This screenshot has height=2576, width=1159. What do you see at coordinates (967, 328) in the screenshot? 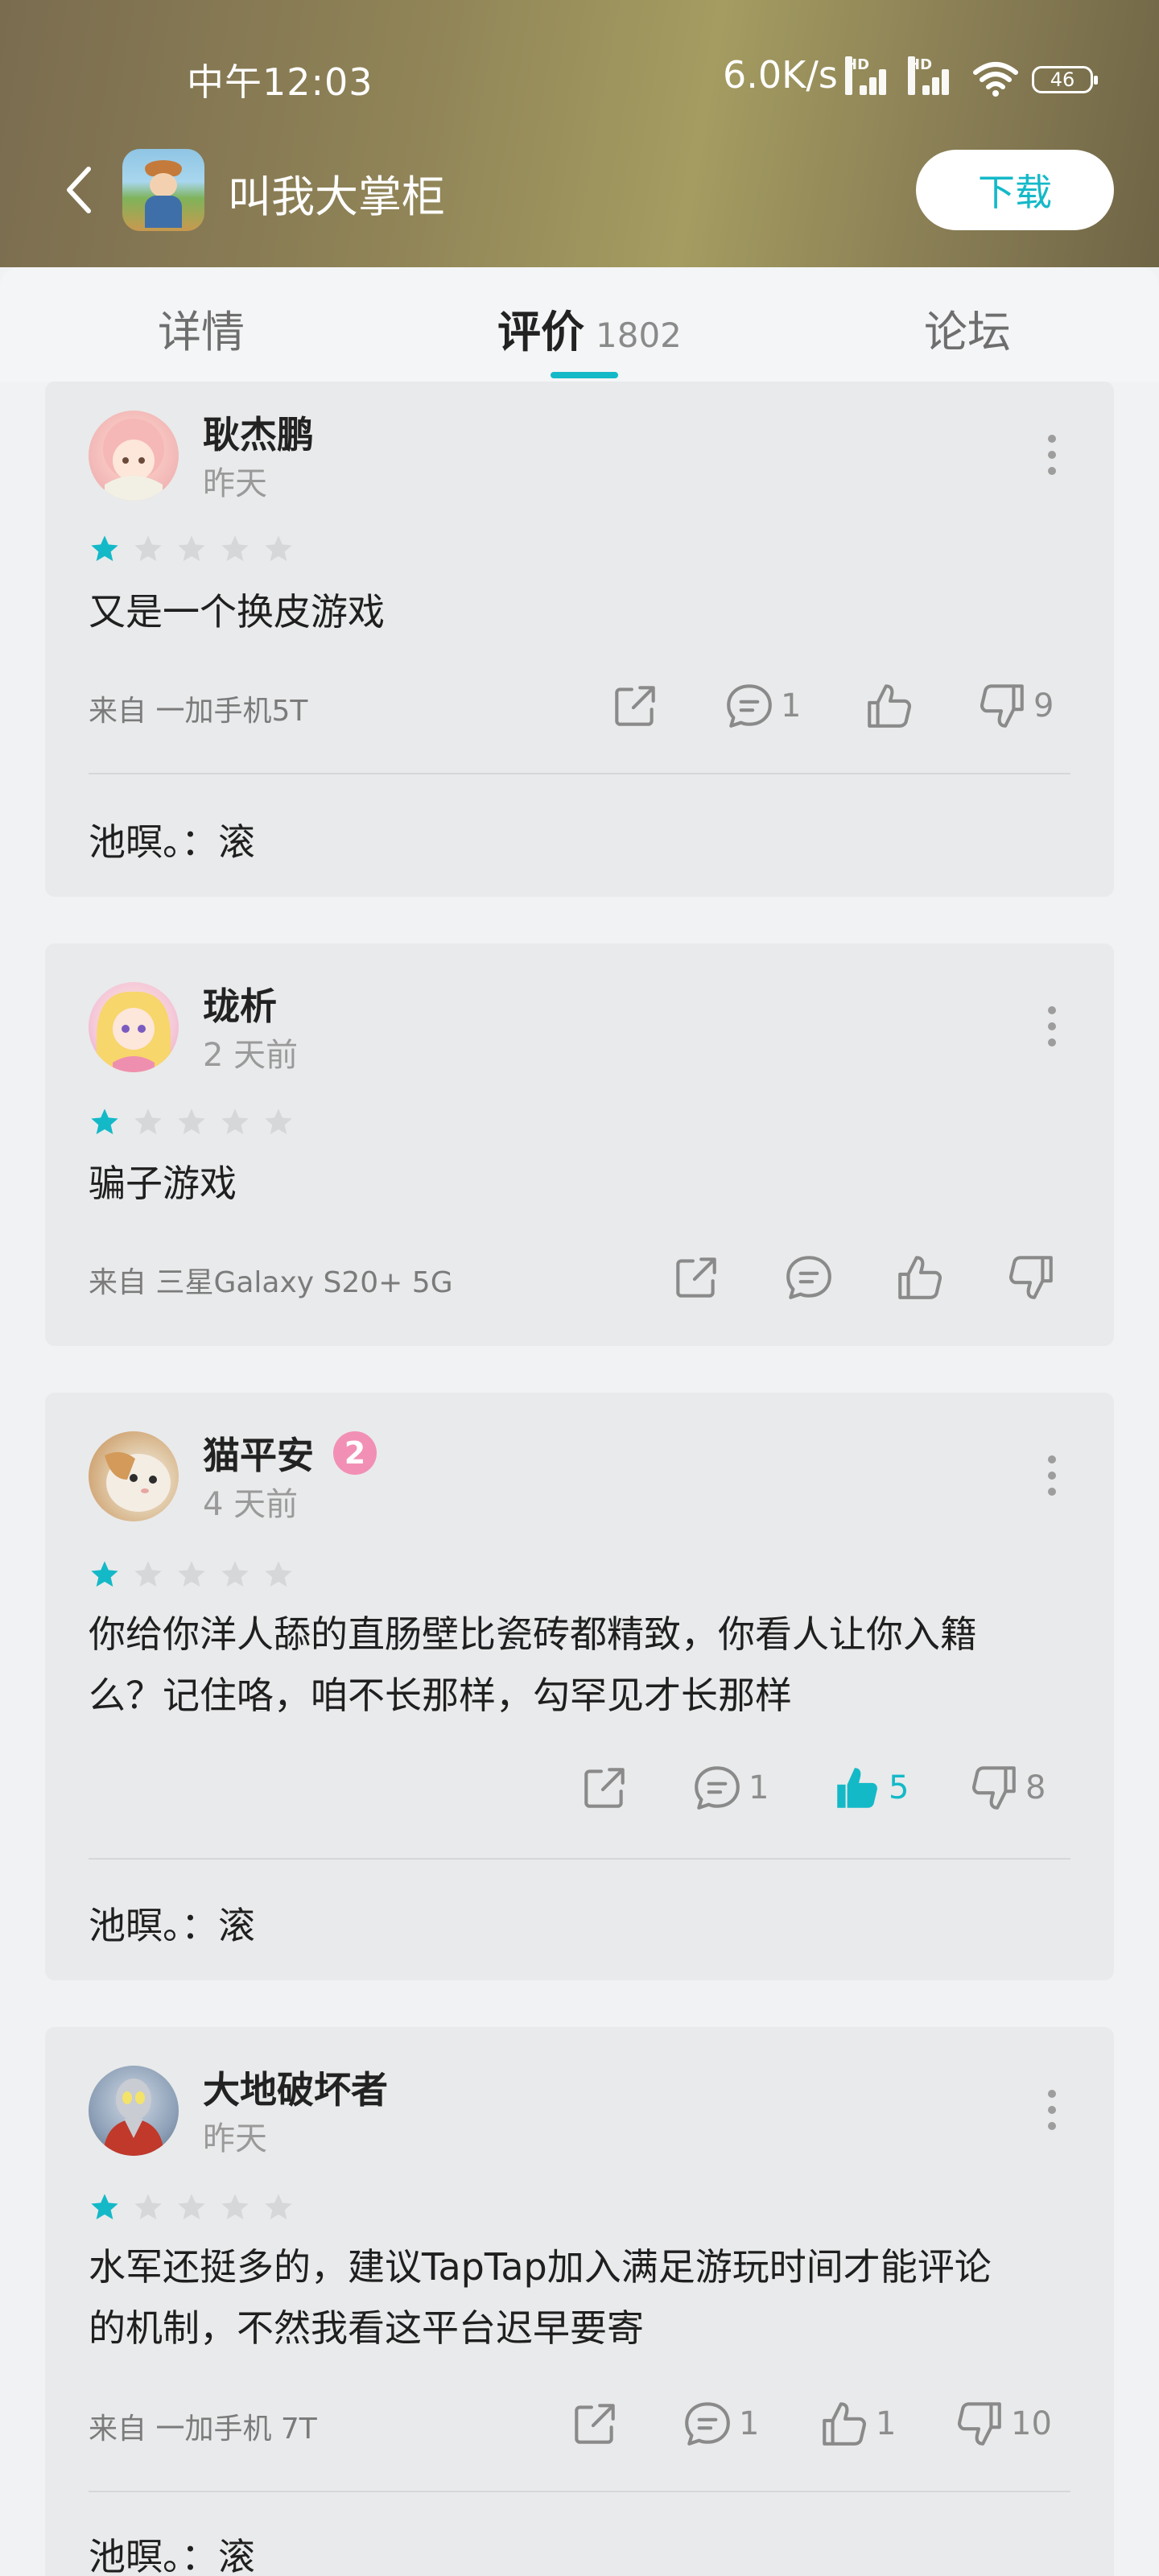
I see `tab-forum: 论坛` at bounding box center [967, 328].